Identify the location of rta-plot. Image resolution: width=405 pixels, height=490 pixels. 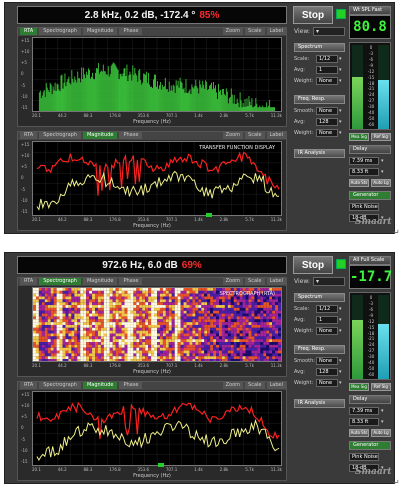
(157, 74).